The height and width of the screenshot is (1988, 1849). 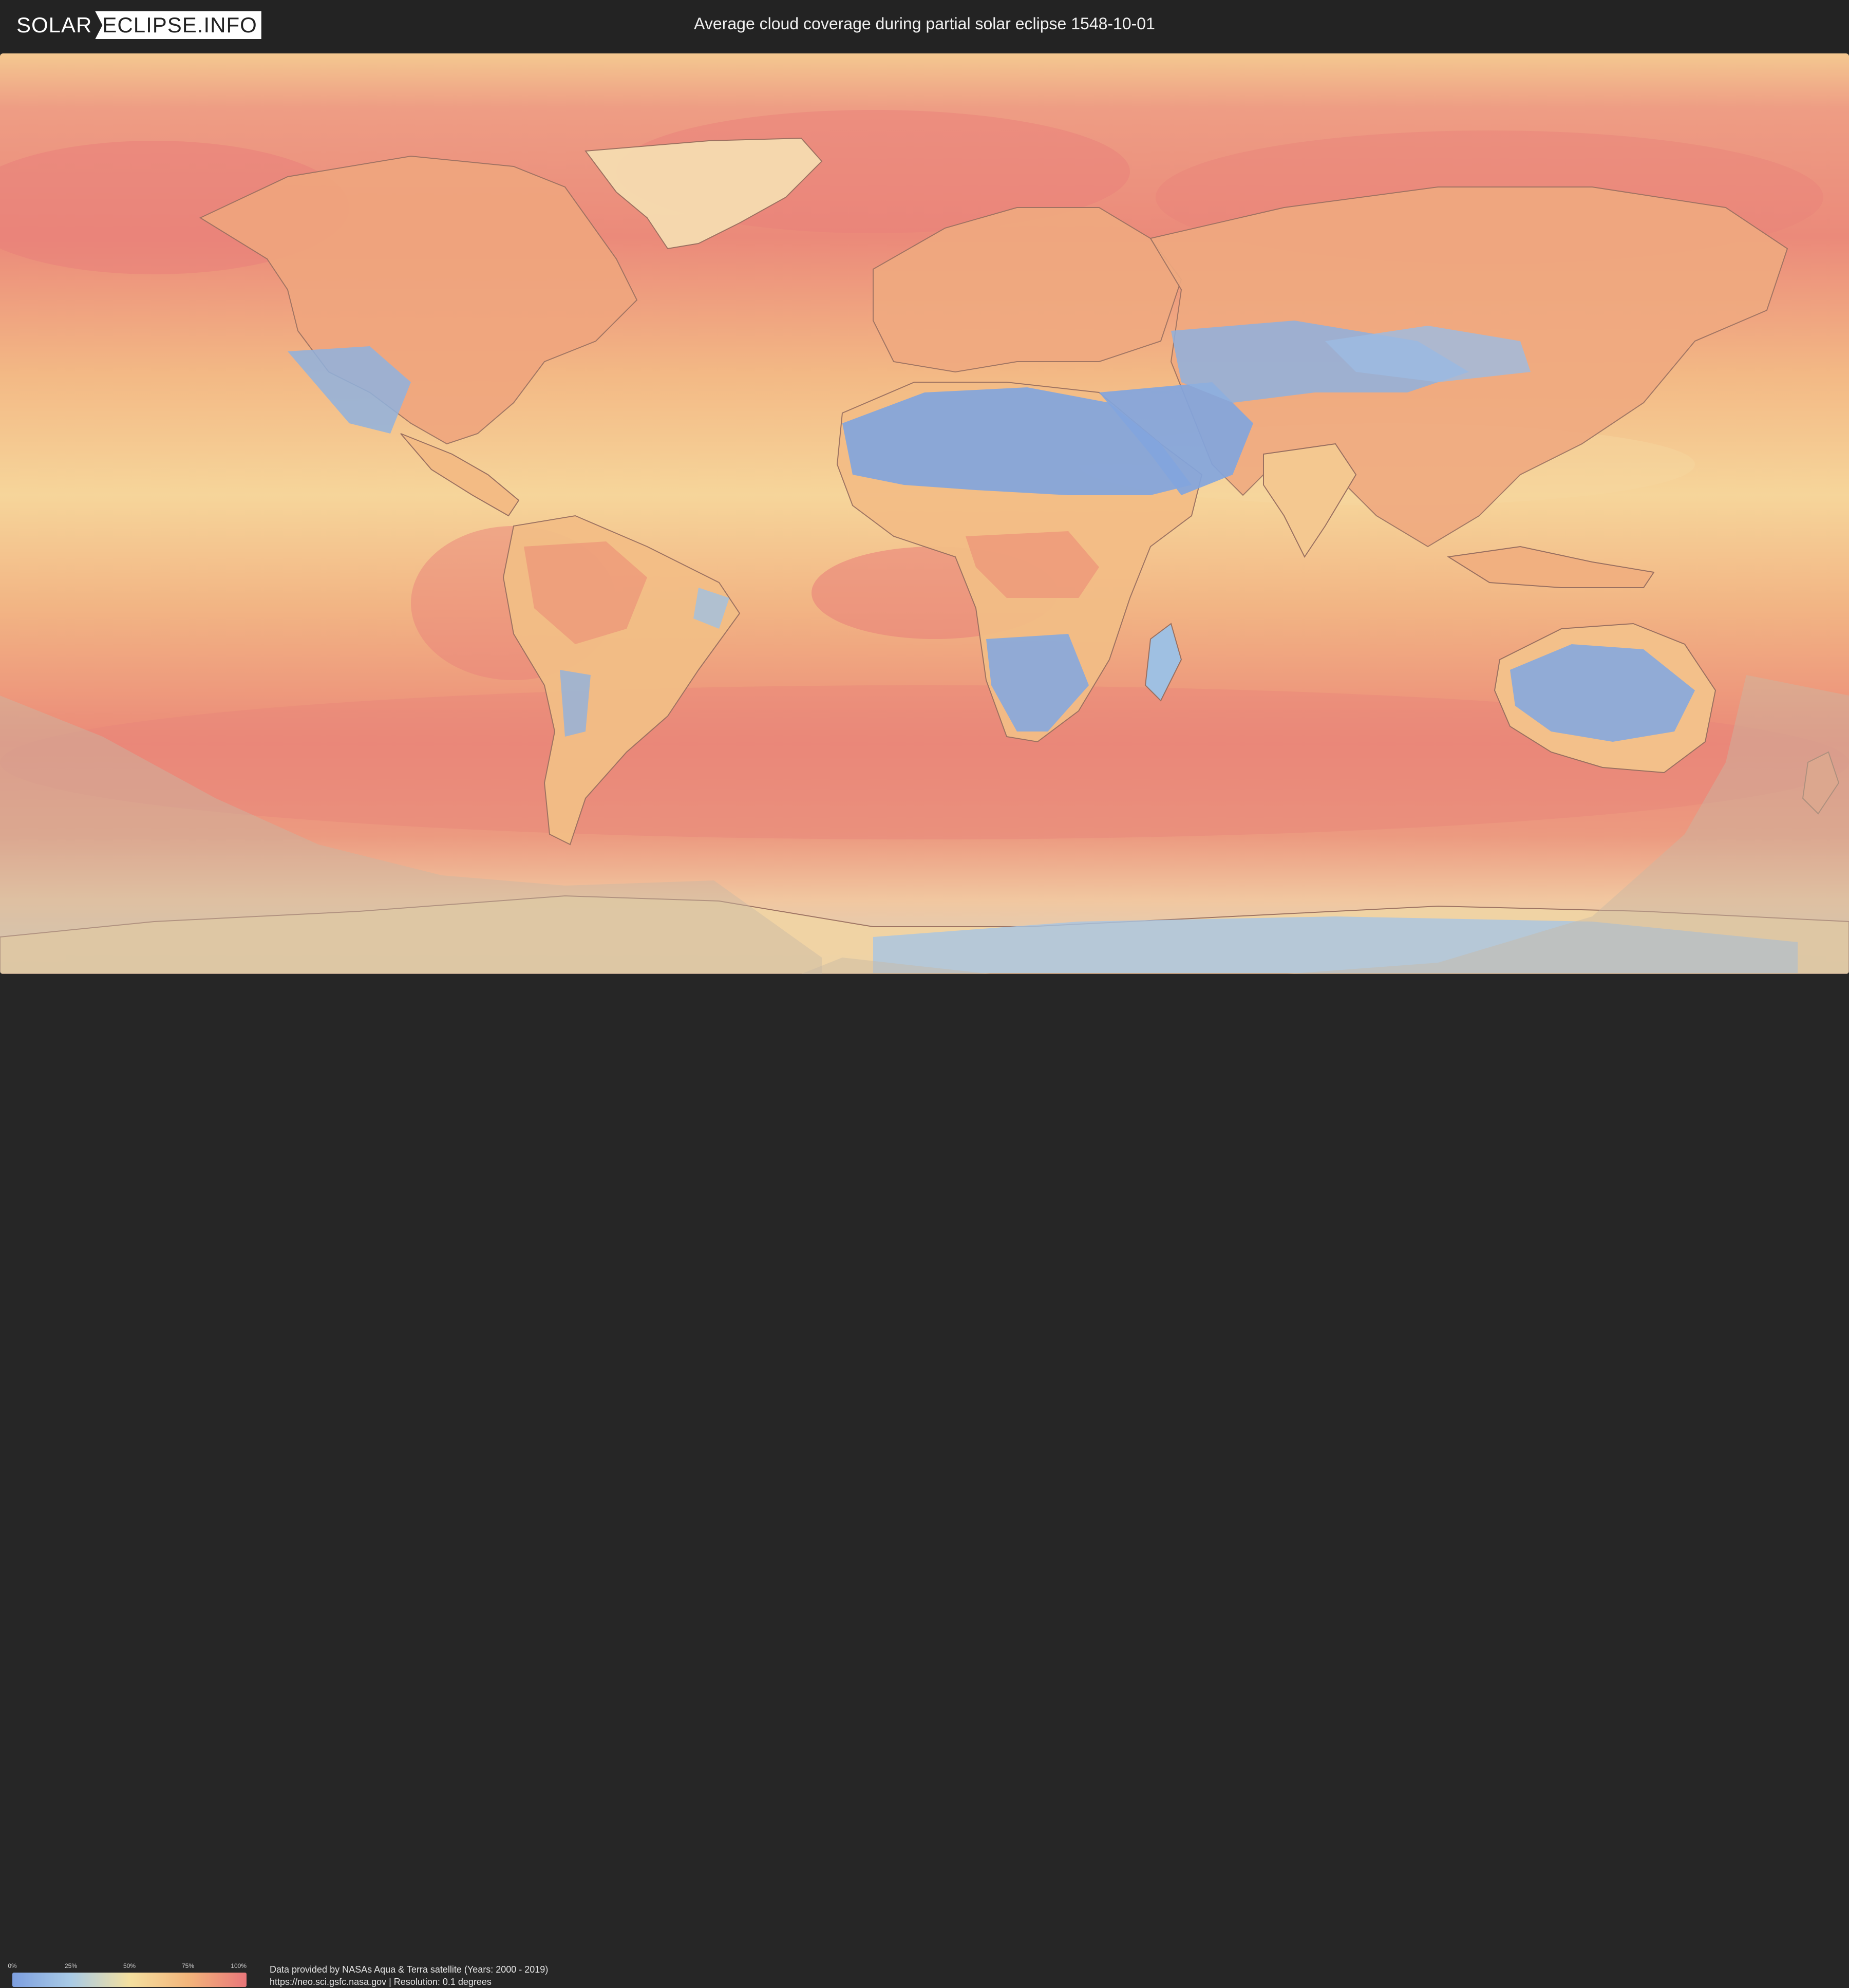 I want to click on legend-tick-75: 75%, so click(x=188, y=1966).